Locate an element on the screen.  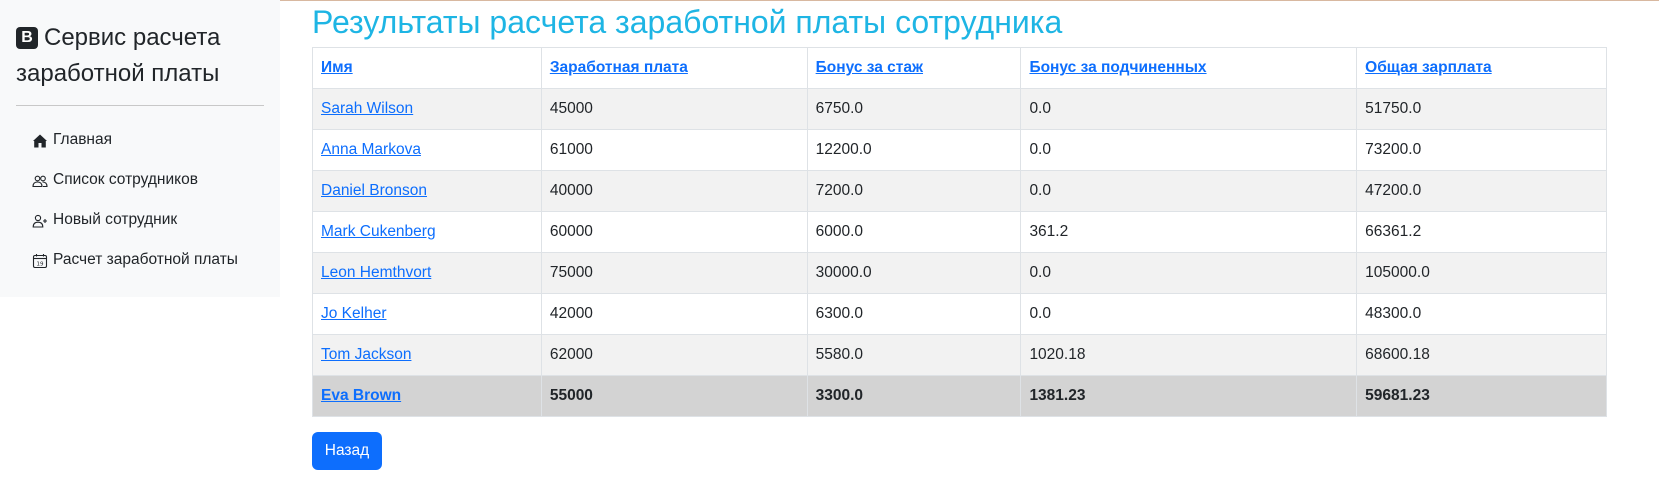
cell-name: Sarah Wilson is located at coordinates (427, 109).